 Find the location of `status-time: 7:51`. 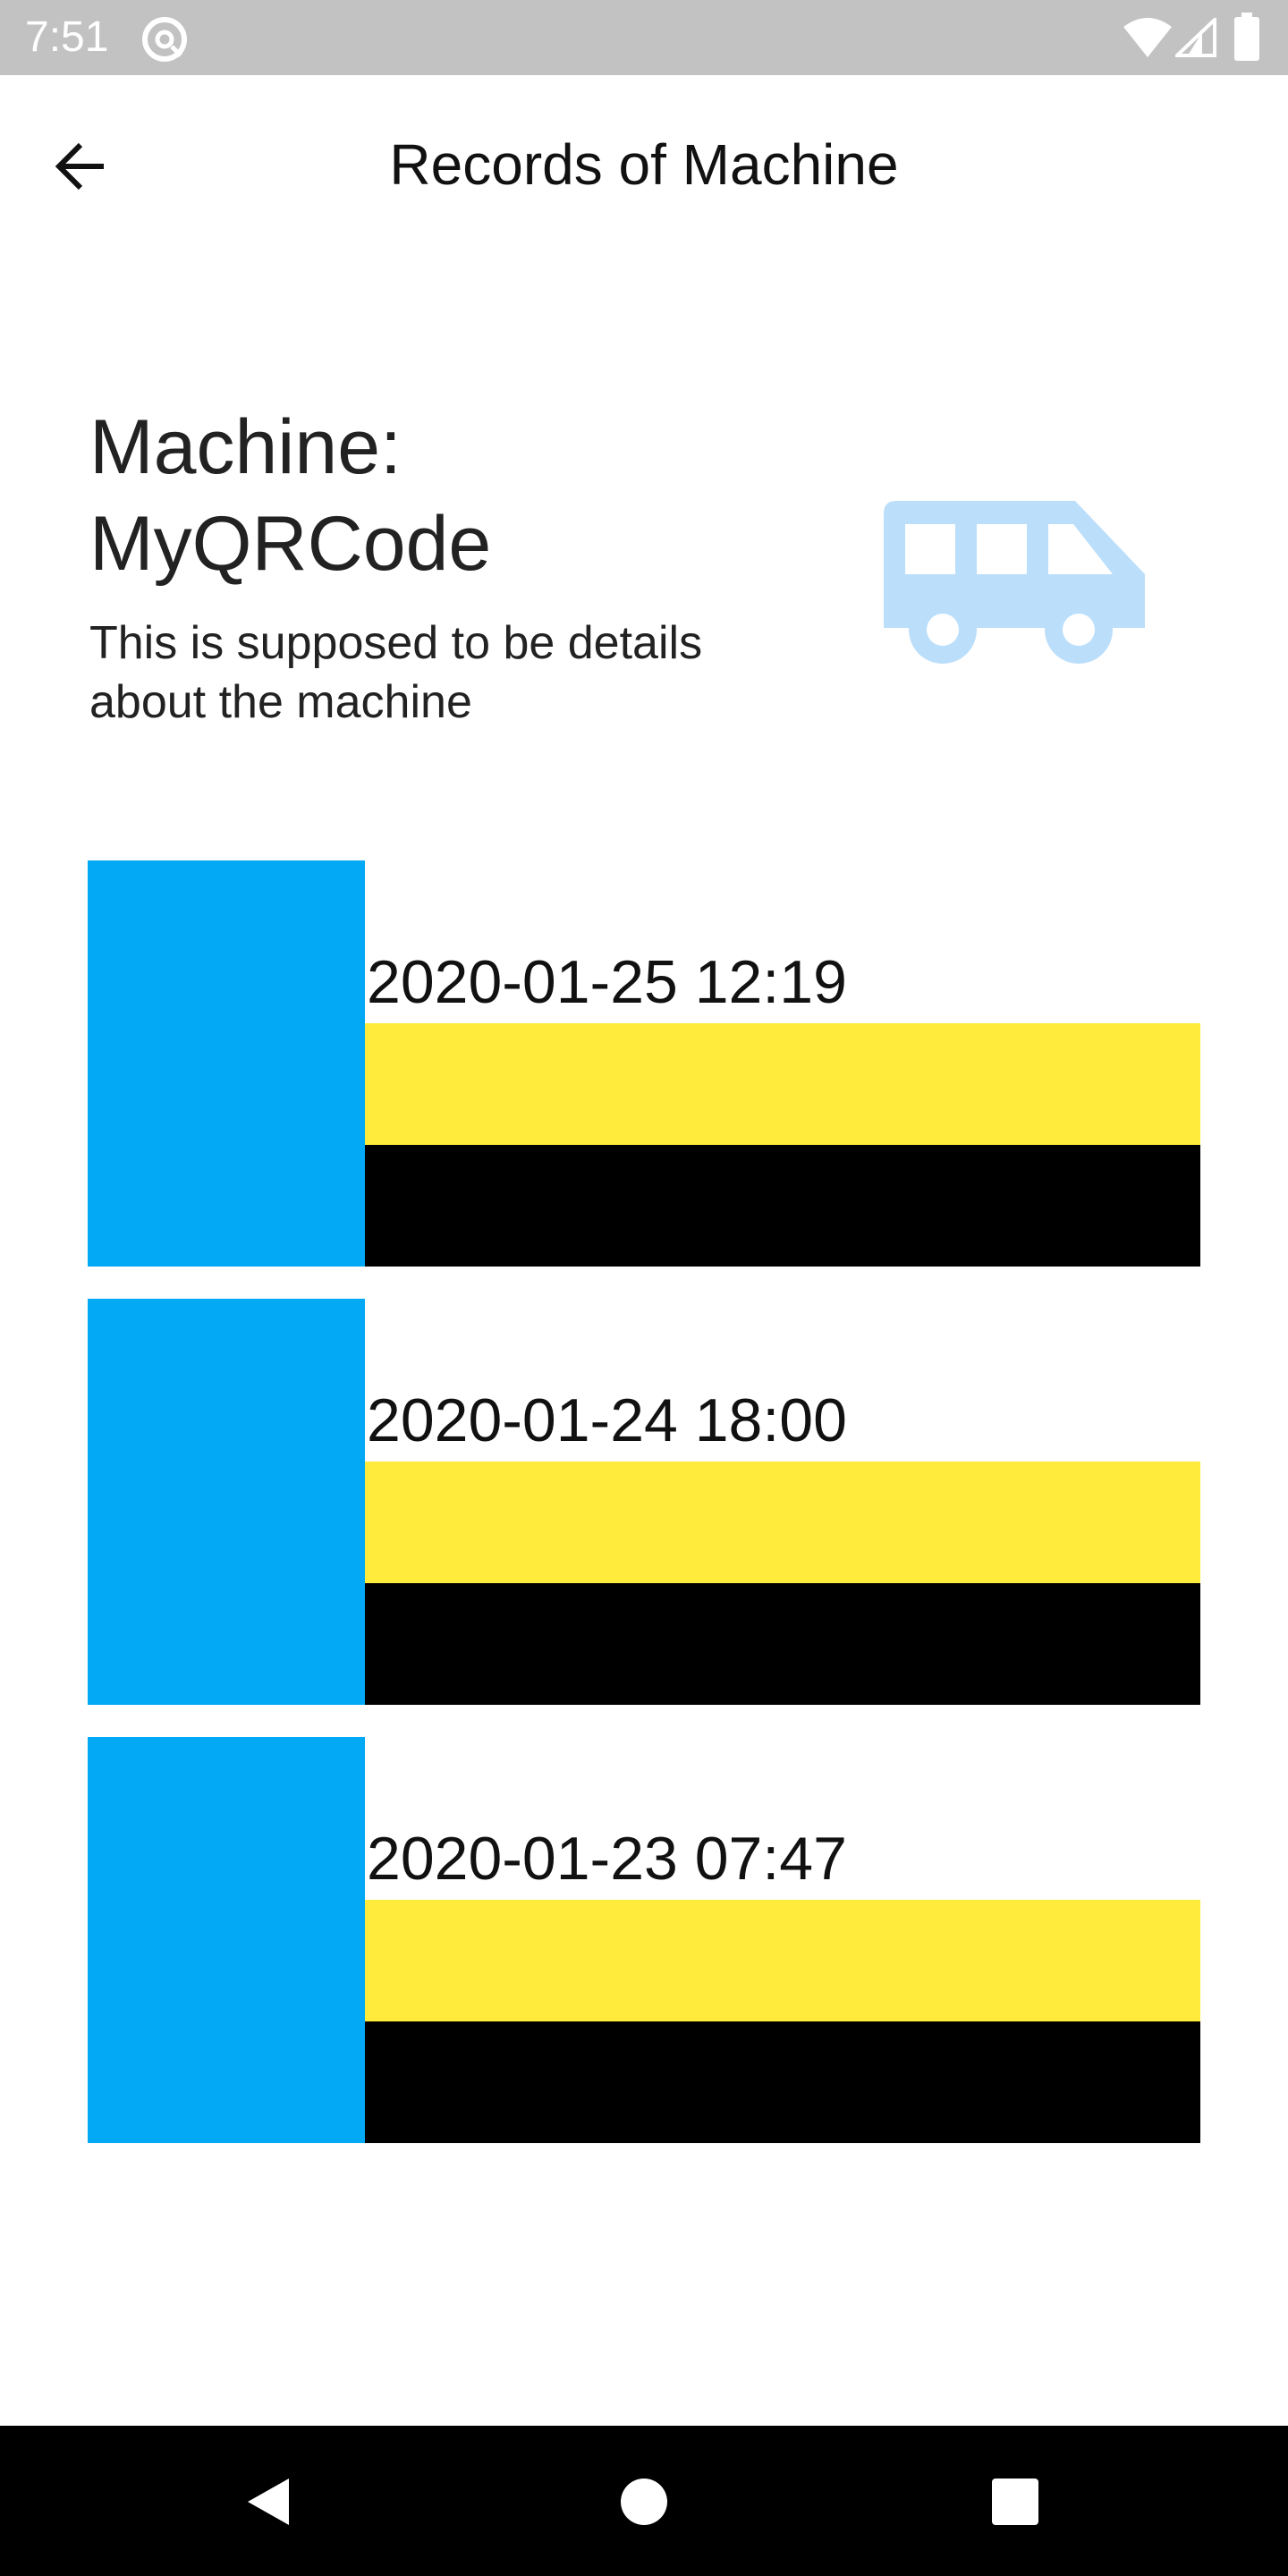

status-time: 7:51 is located at coordinates (67, 37).